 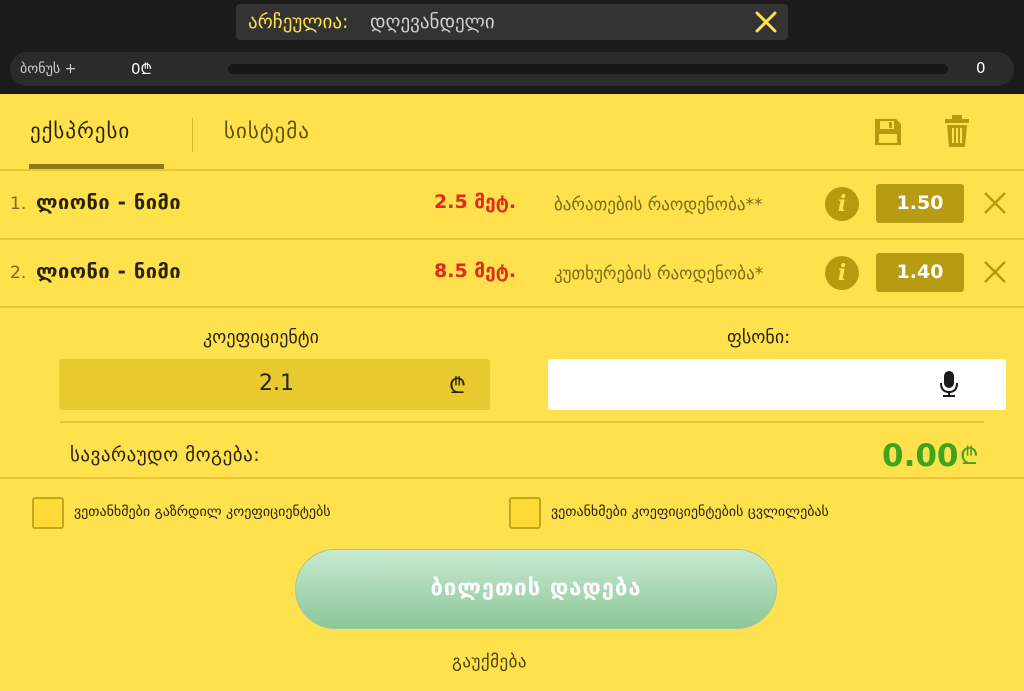 I want to click on coefficient-value: 2.1, so click(x=276, y=383).